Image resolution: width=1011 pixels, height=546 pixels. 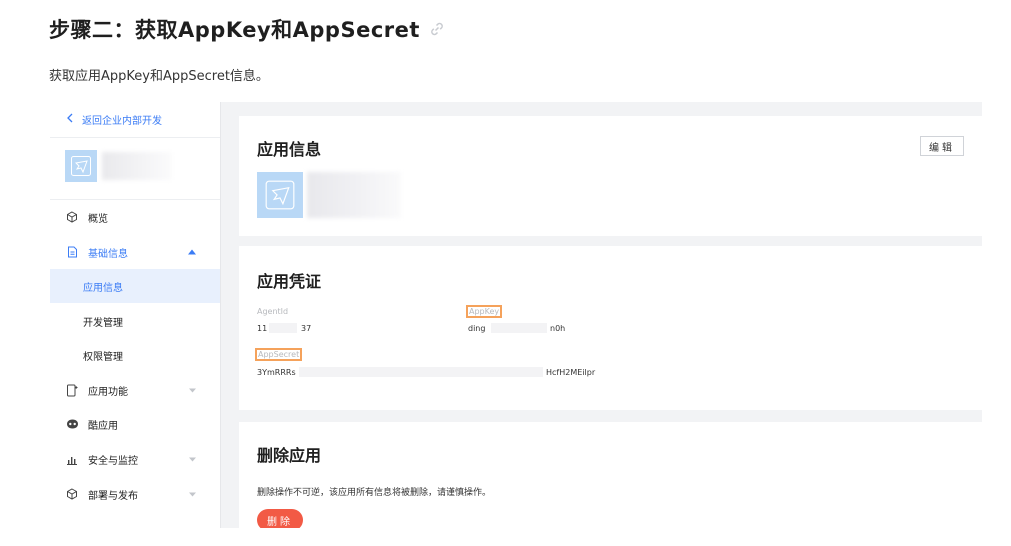 I want to click on cool-app-icon, so click(x=72, y=424).